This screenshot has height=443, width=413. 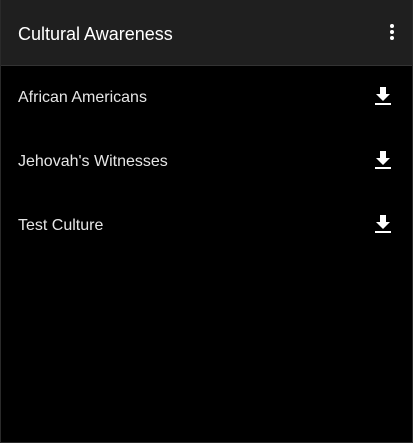 What do you see at coordinates (82, 97) in the screenshot?
I see `list-item-label: African Americans` at bounding box center [82, 97].